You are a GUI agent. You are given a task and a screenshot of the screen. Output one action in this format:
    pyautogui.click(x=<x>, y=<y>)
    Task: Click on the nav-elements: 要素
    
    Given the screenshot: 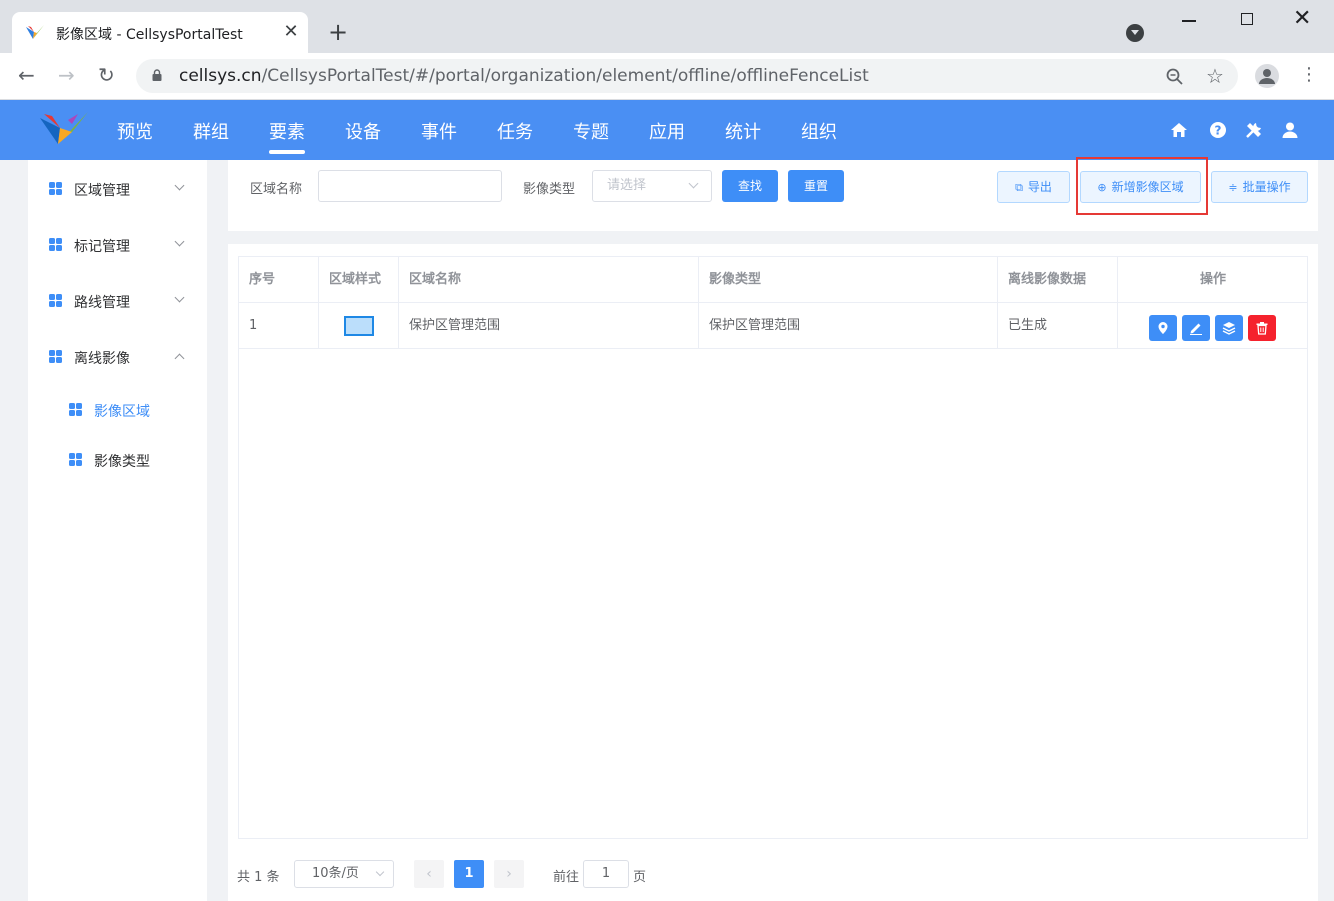 What is the action you would take?
    pyautogui.click(x=287, y=136)
    